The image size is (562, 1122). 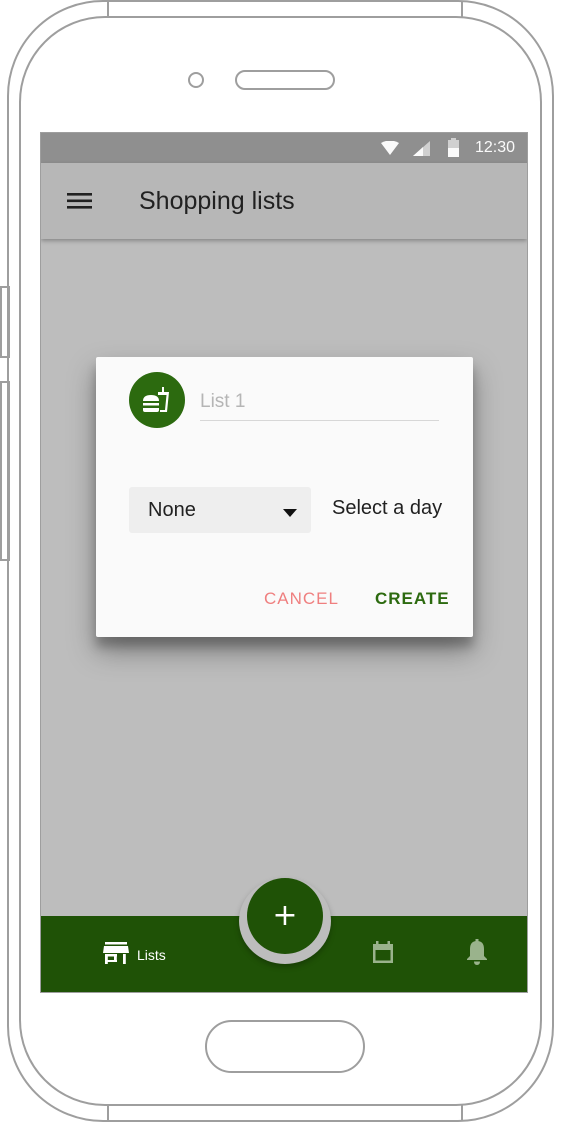 What do you see at coordinates (151, 955) in the screenshot?
I see `nav-label-lists: Lists` at bounding box center [151, 955].